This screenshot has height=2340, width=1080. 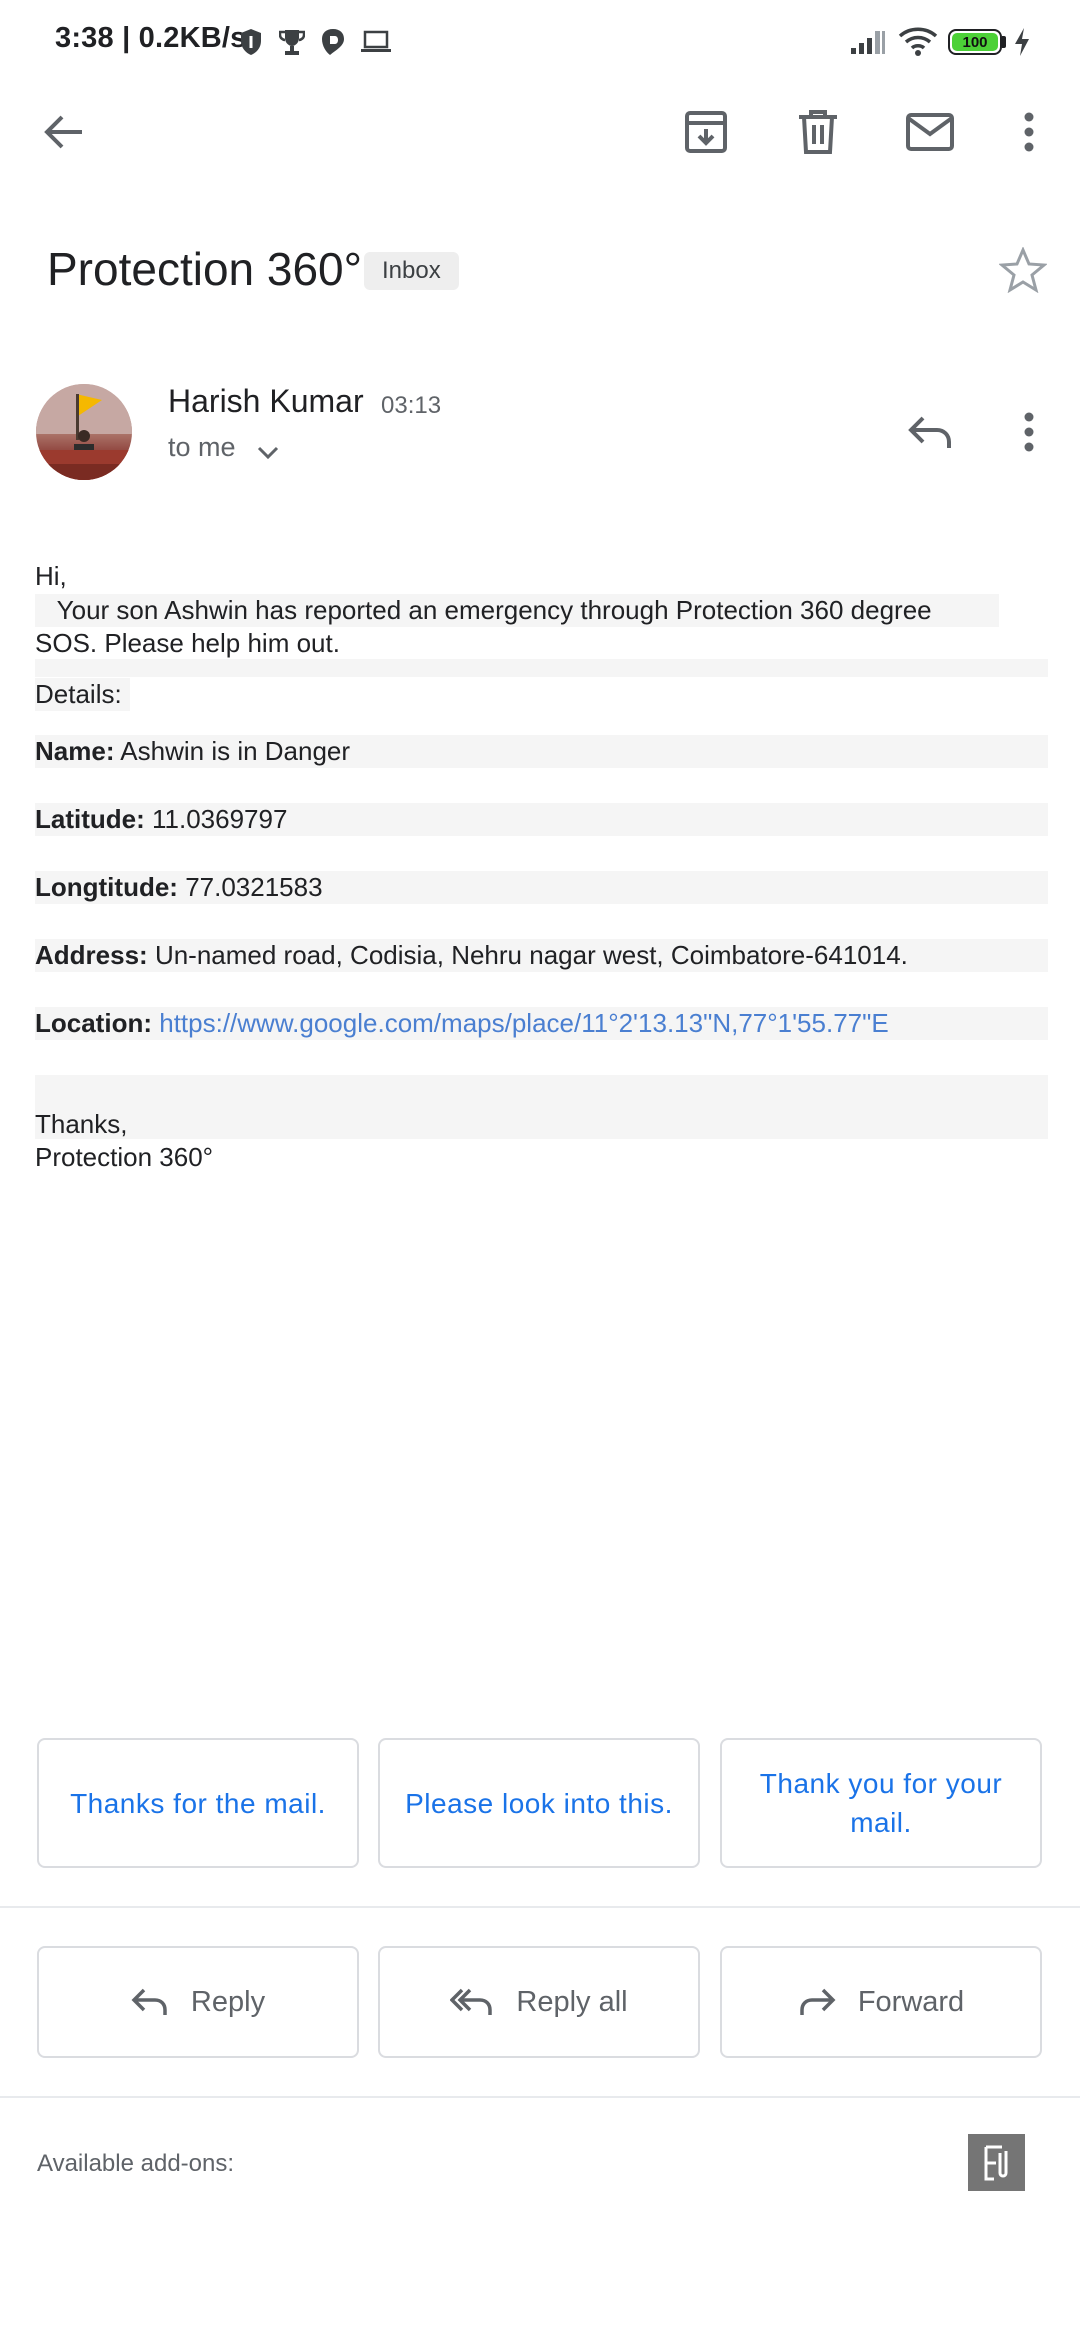 I want to click on forward-button: Forward, so click(x=881, y=2002).